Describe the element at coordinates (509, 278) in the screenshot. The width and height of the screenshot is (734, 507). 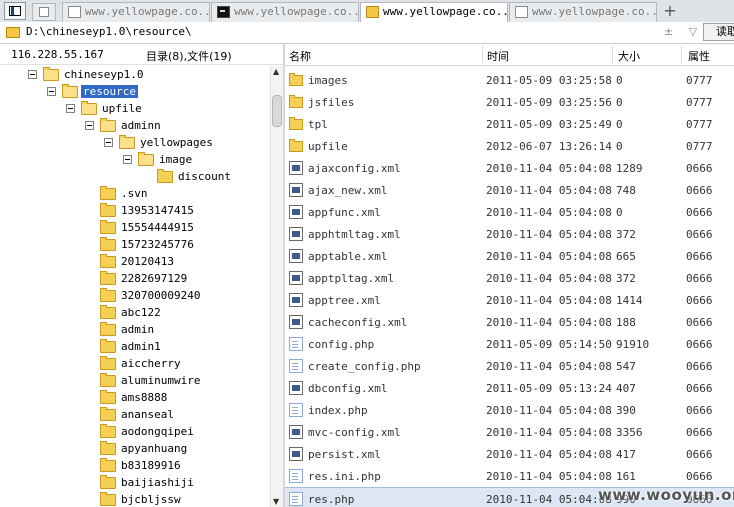
I see `file-row: apptpltag.xml 2010-11-04 05:04:08 372 0666` at that location.